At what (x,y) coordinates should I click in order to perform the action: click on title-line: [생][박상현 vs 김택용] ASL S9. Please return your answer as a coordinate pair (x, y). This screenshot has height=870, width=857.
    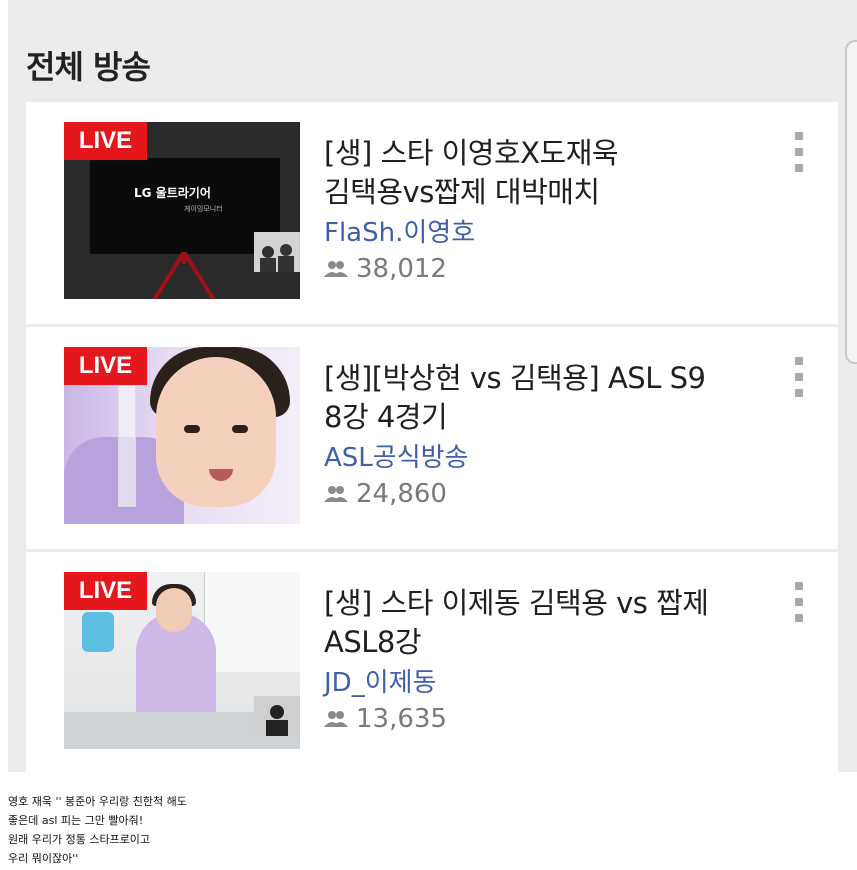
    Looking at the image, I should click on (515, 378).